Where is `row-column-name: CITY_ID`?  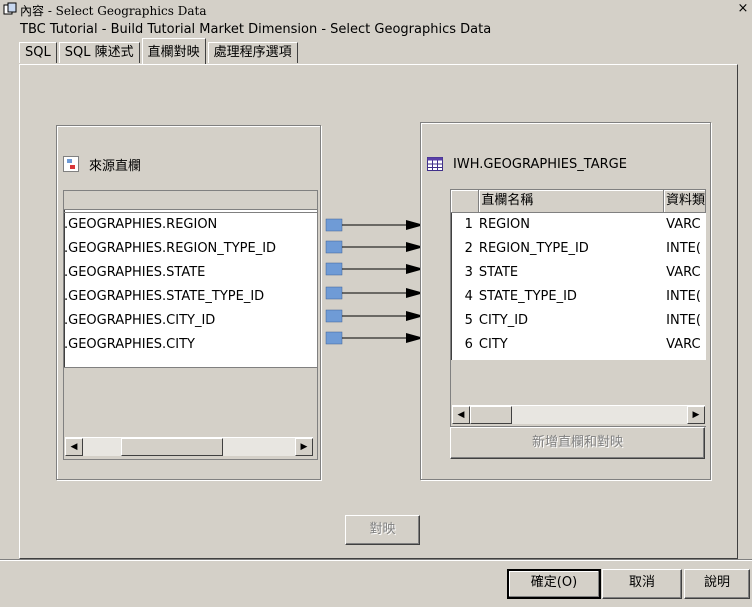 row-column-name: CITY_ID is located at coordinates (503, 320).